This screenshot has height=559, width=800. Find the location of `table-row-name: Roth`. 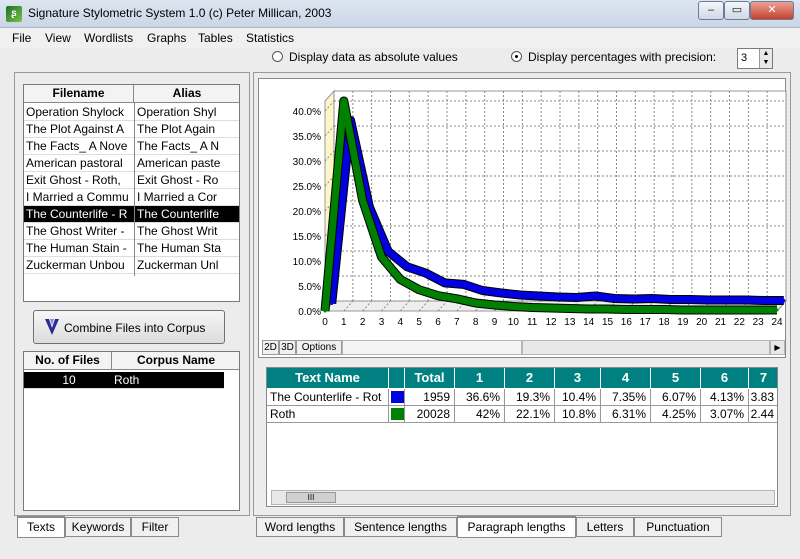

table-row-name: Roth is located at coordinates (328, 414).